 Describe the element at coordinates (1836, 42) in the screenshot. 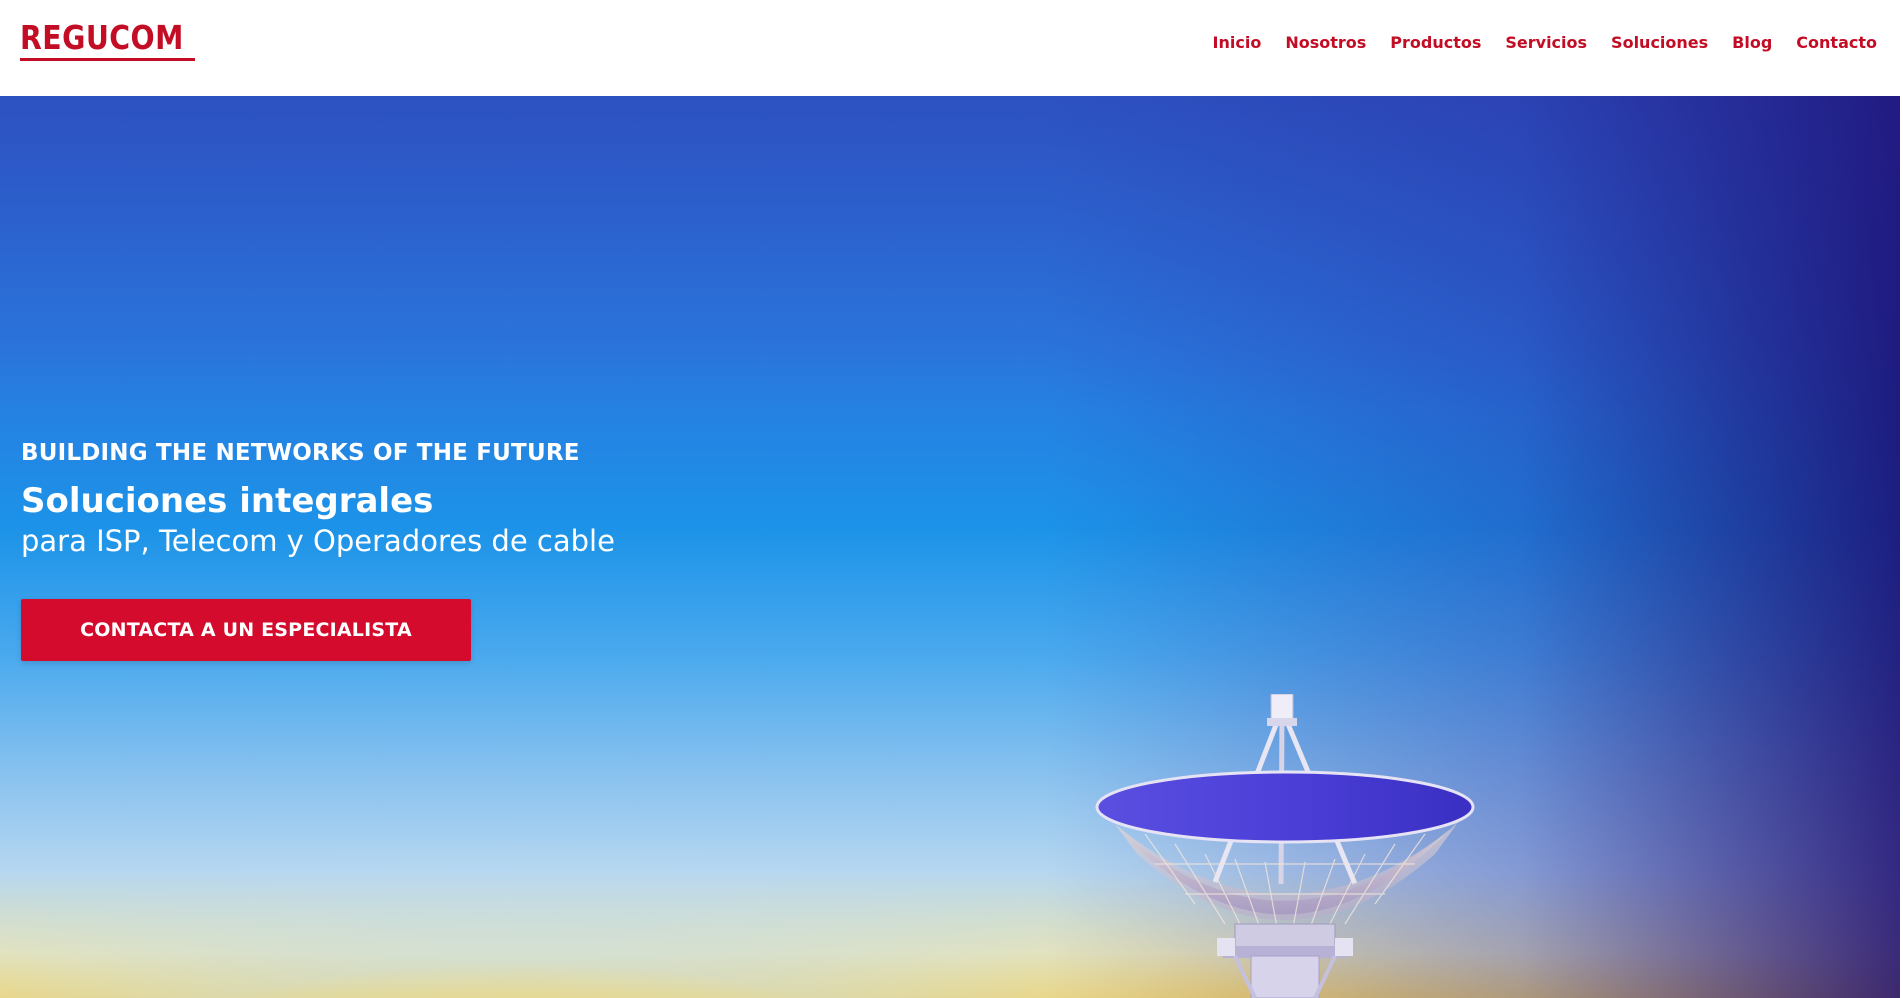

I see `nav-link-contacto: Contacto` at that location.